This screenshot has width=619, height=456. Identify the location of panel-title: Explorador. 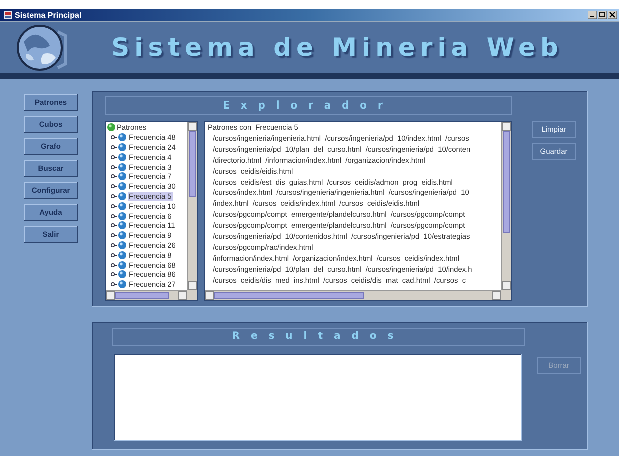
(308, 105).